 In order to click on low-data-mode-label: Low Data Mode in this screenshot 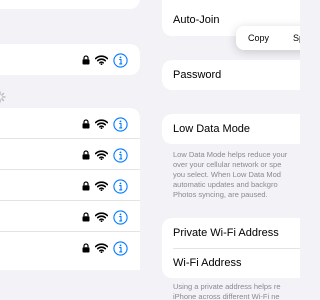, I will do `click(212, 129)`.